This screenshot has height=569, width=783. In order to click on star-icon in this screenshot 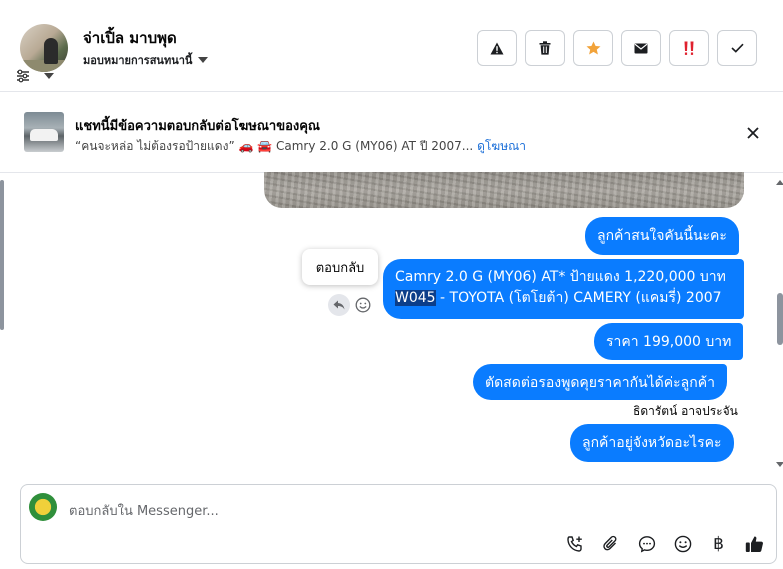, I will do `click(593, 48)`.